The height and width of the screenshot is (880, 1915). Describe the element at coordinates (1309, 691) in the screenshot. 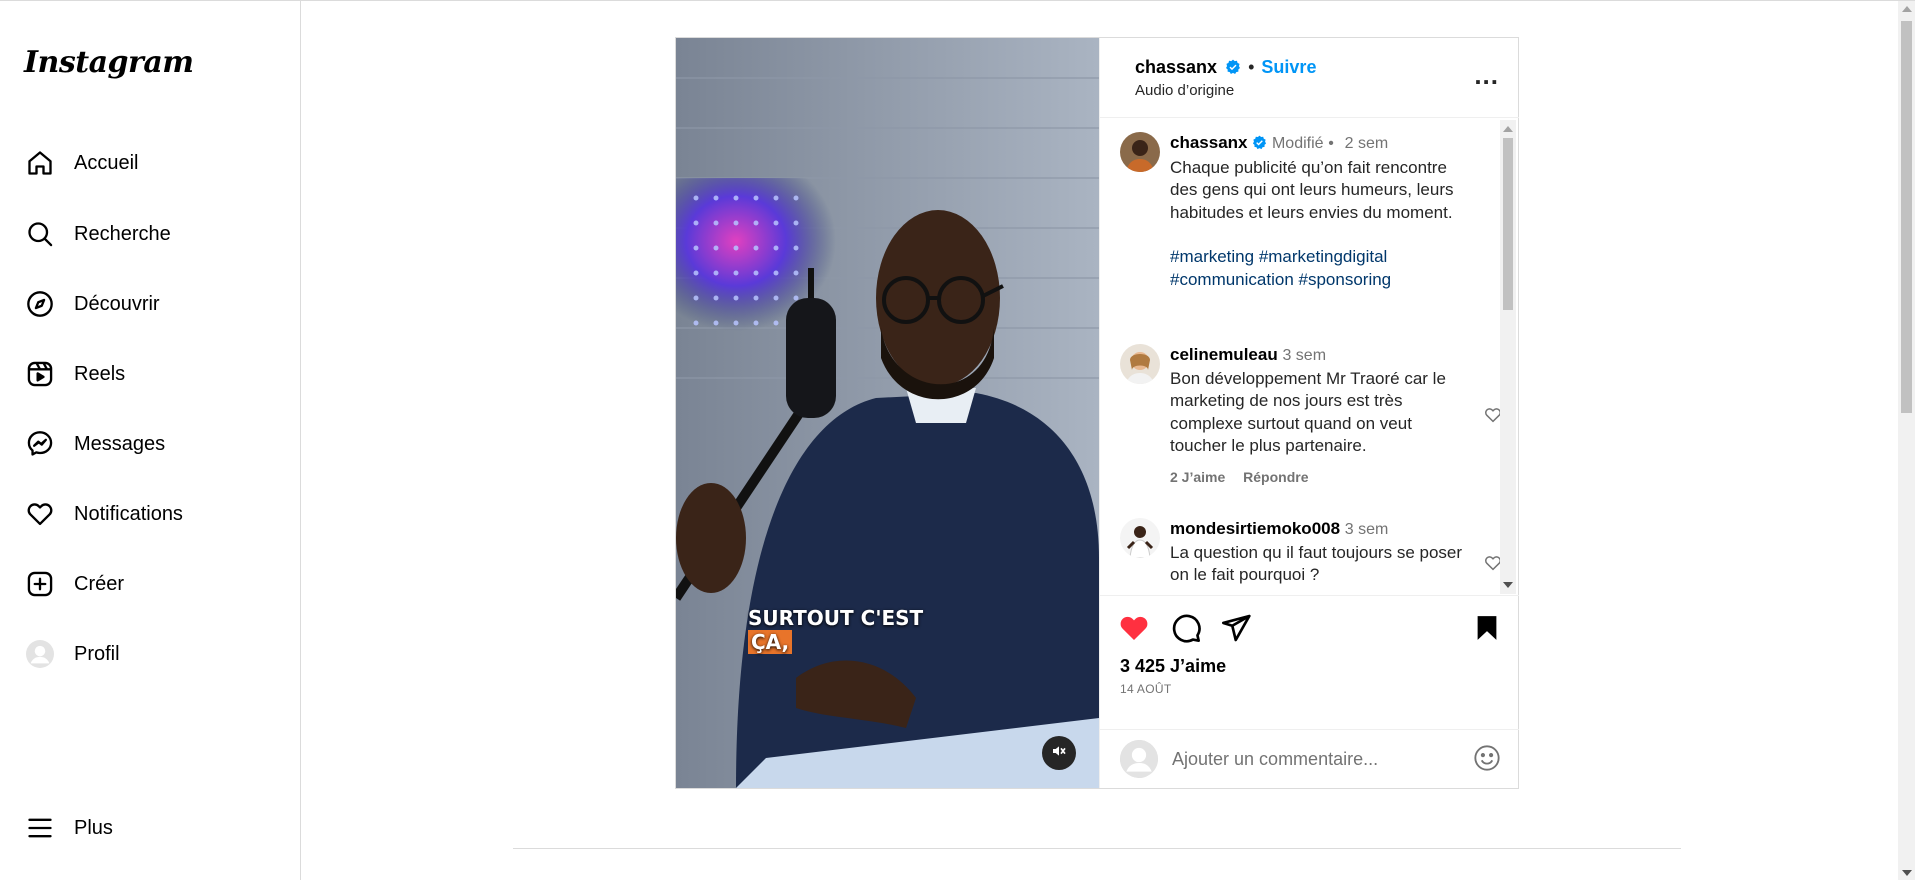

I see `post-actions: 3 425 J’aime 14 AOÛT` at that location.